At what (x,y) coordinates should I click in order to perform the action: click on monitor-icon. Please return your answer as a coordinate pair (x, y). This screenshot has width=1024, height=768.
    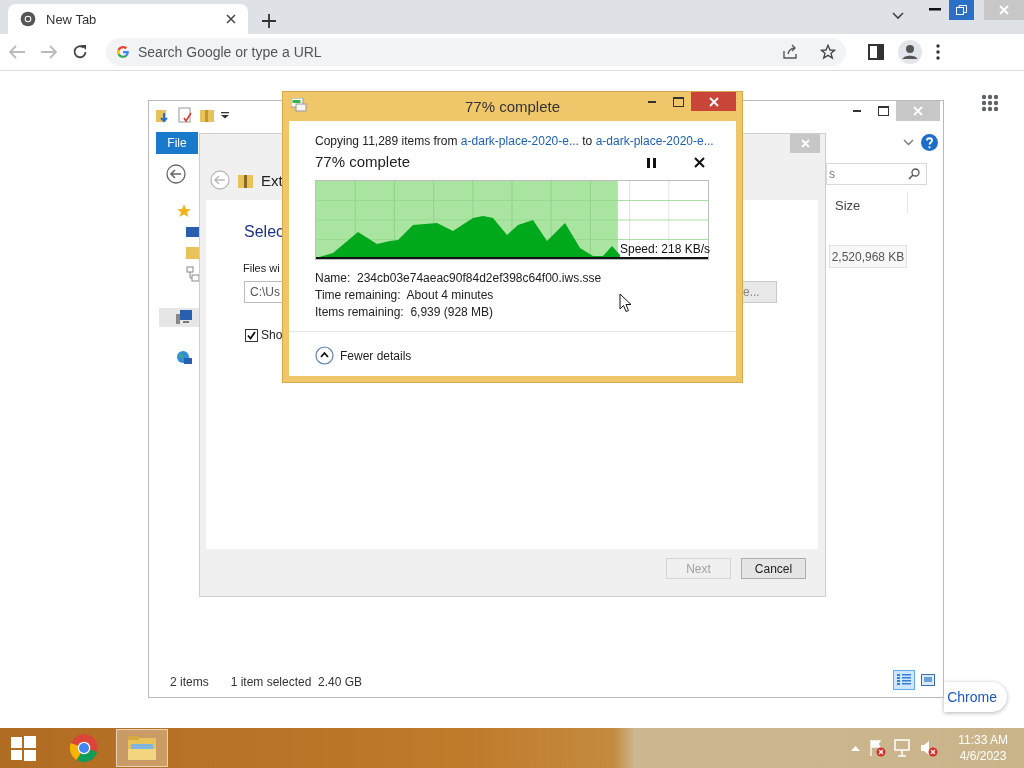
    Looking at the image, I should click on (193, 233).